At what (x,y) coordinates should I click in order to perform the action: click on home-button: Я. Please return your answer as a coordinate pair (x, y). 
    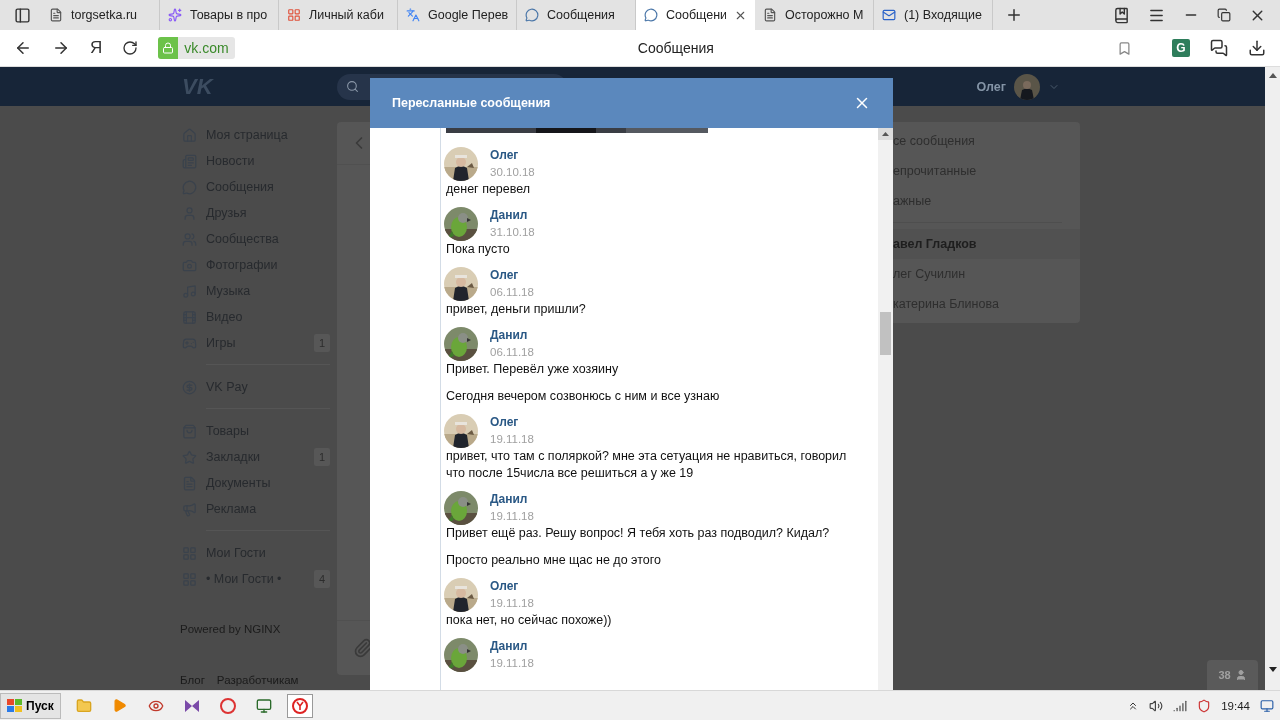
    Looking at the image, I should click on (96, 48).